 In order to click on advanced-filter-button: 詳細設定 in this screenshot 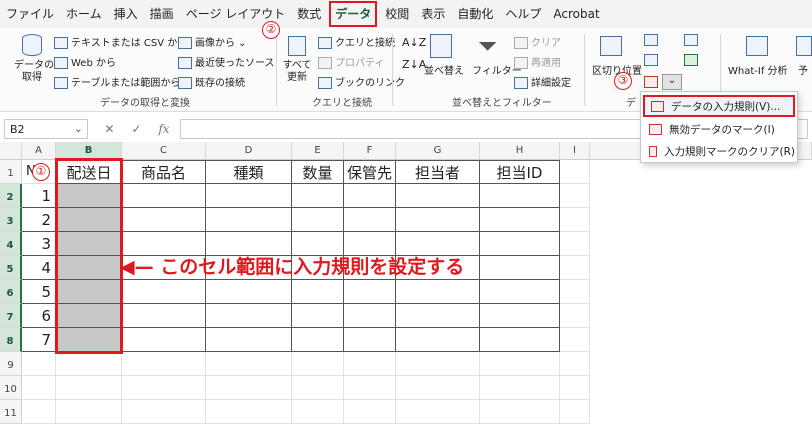, I will do `click(542, 81)`.